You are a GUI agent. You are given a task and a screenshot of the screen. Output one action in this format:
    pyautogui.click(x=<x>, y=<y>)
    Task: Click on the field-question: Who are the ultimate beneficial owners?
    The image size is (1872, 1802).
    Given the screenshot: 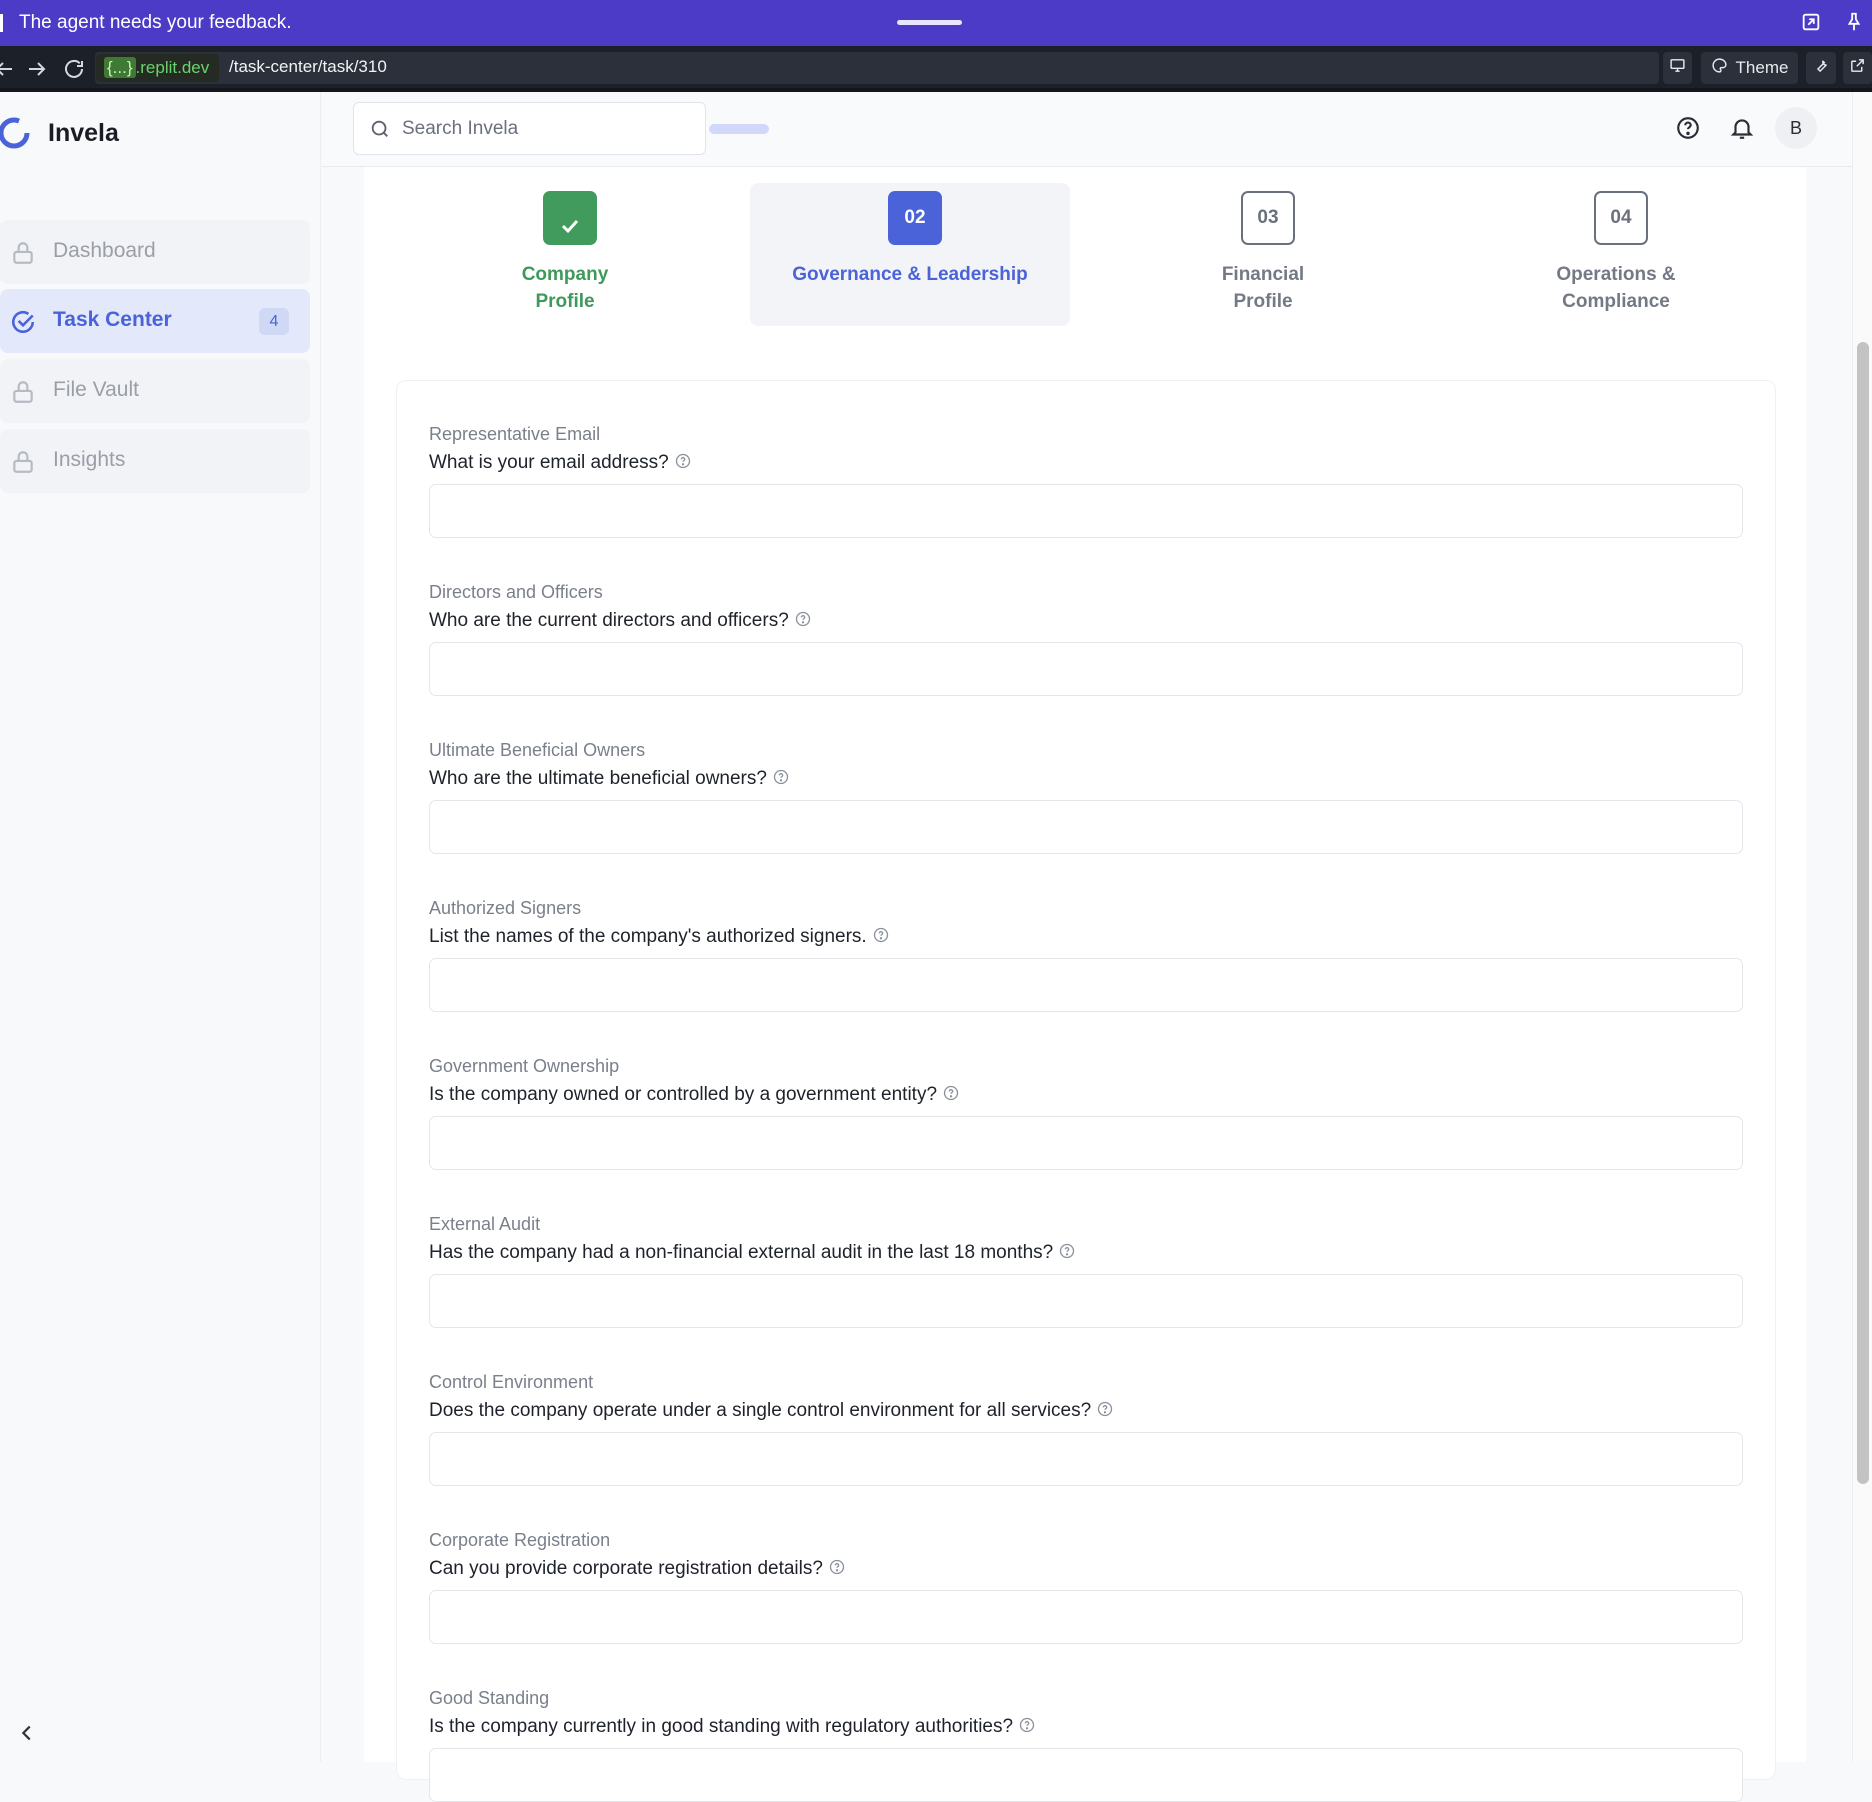 What is the action you would take?
    pyautogui.click(x=609, y=779)
    